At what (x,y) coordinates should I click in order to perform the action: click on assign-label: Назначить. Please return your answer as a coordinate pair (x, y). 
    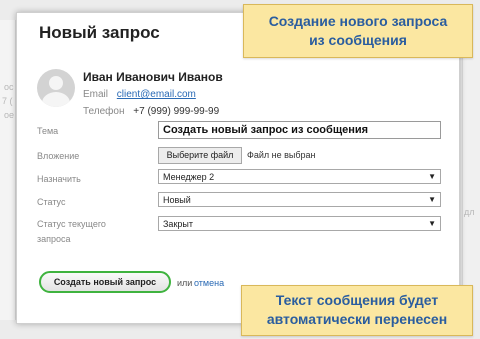
    Looking at the image, I should click on (59, 179).